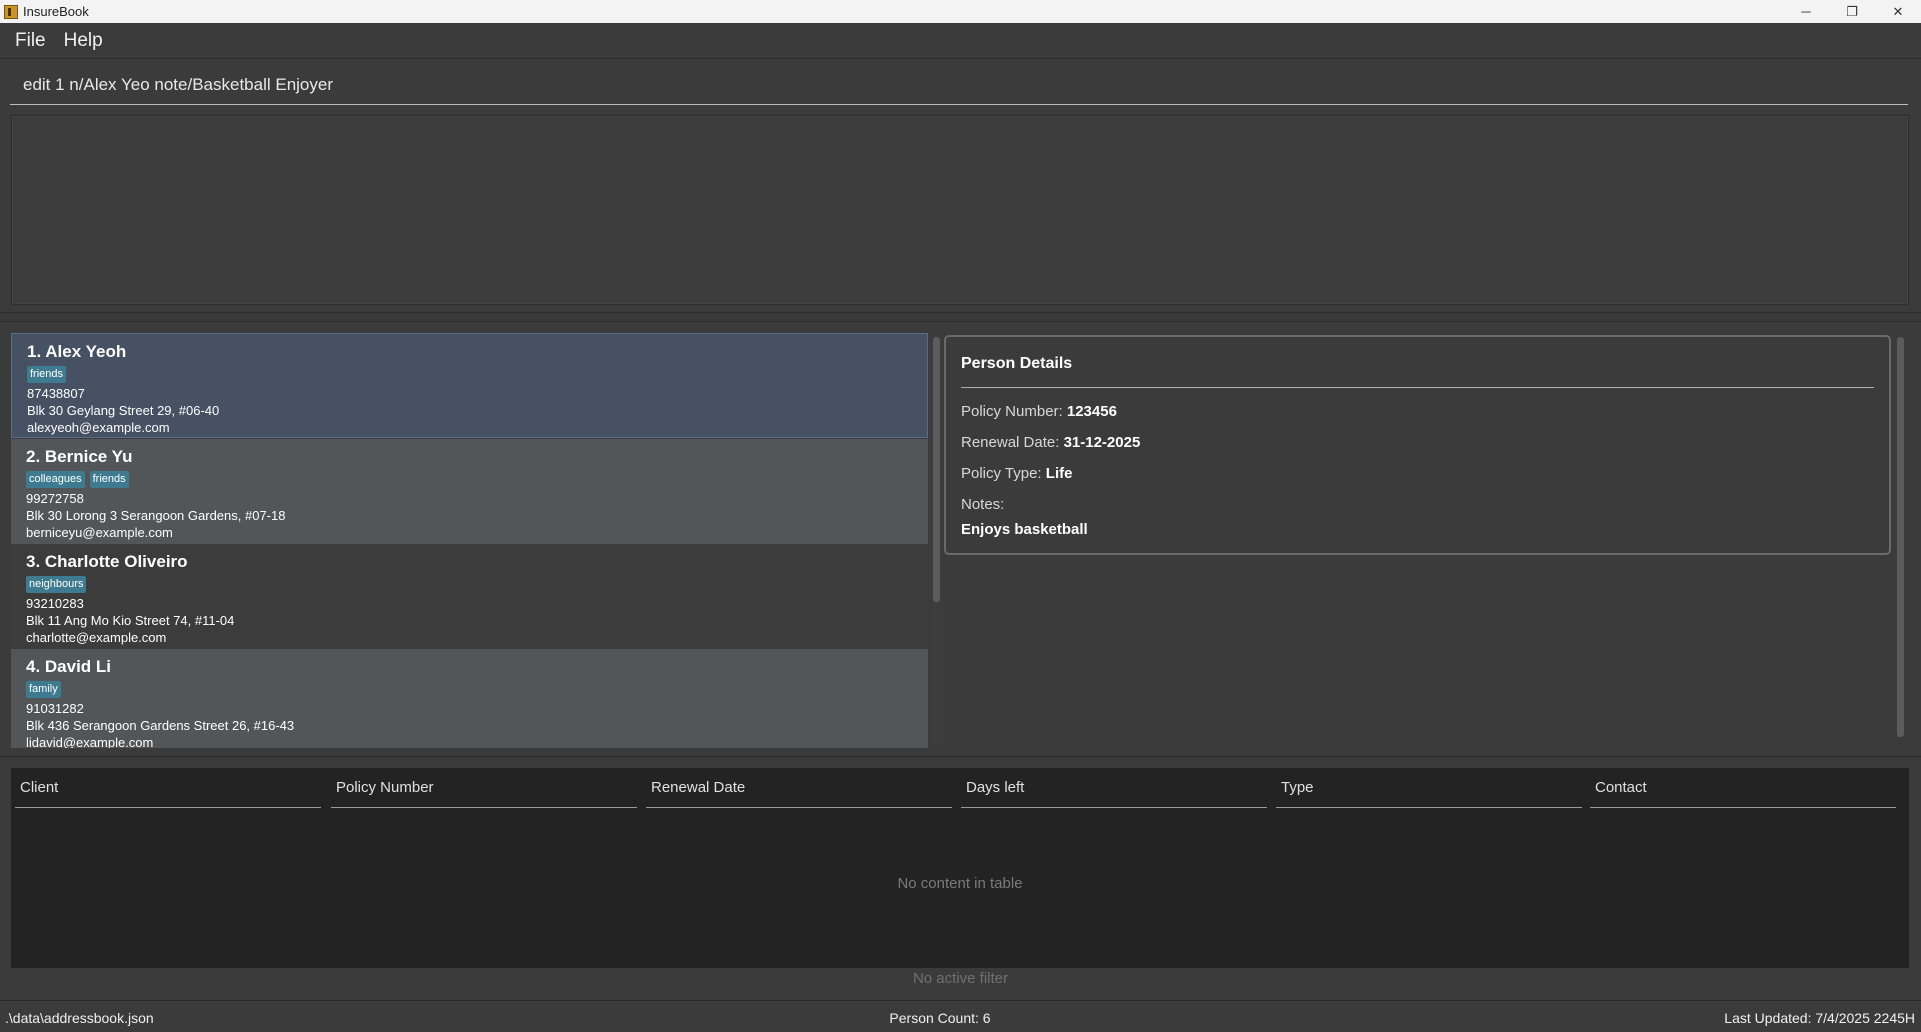 This screenshot has width=1921, height=1032. What do you see at coordinates (1417, 387) in the screenshot?
I see `divider` at bounding box center [1417, 387].